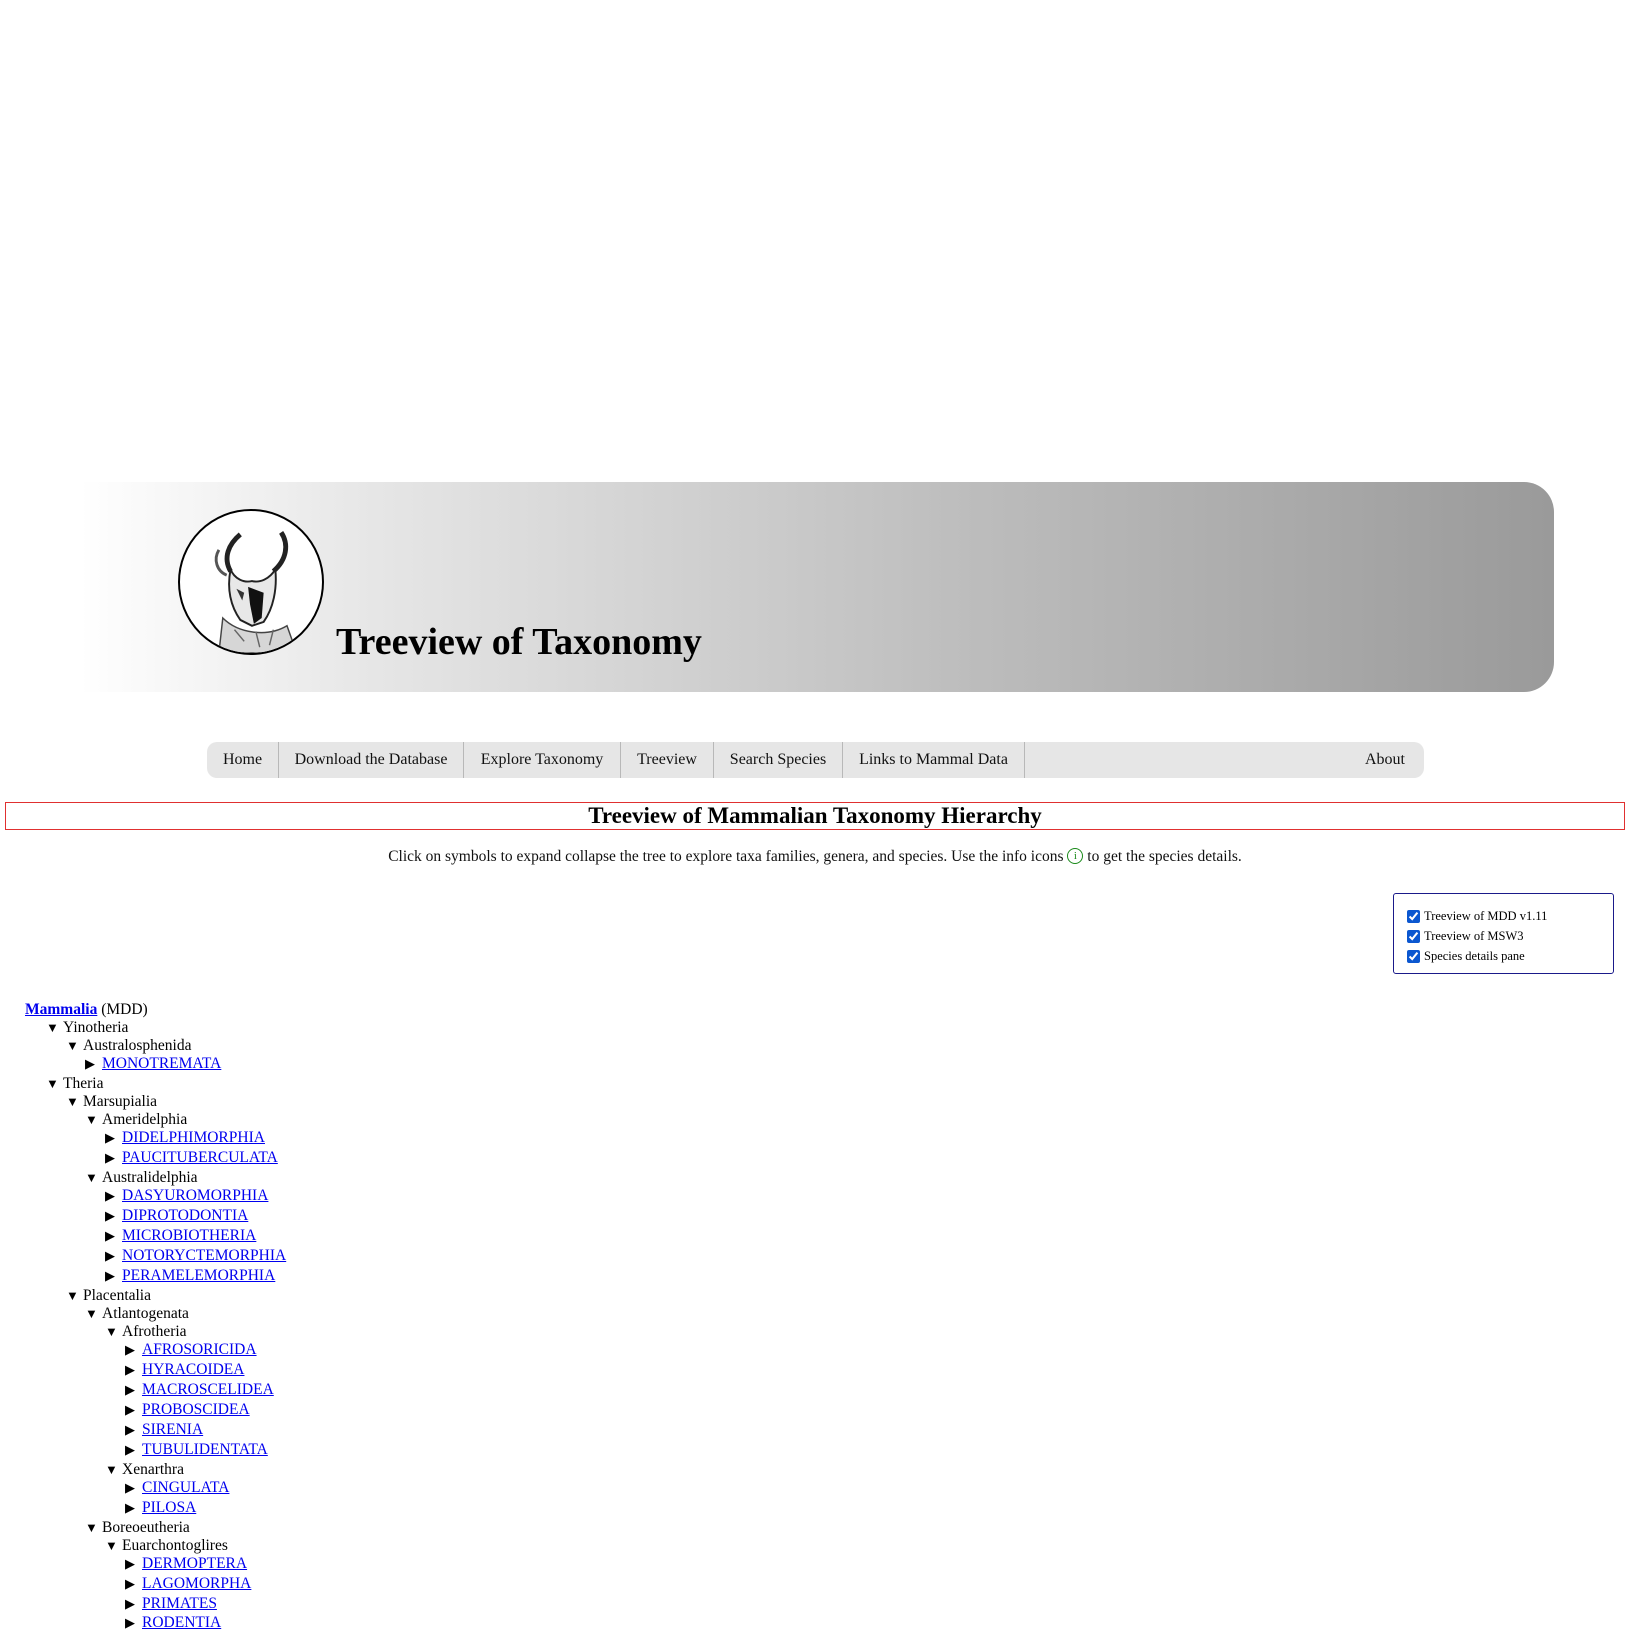 The width and height of the screenshot is (1630, 1632). I want to click on order-link: DIDELPHIMORPHIA, so click(193, 1137).